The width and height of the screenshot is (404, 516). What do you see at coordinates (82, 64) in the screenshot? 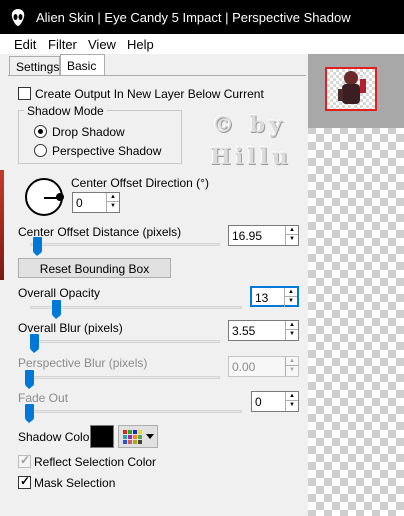
I see `tab-basic: Basic` at bounding box center [82, 64].